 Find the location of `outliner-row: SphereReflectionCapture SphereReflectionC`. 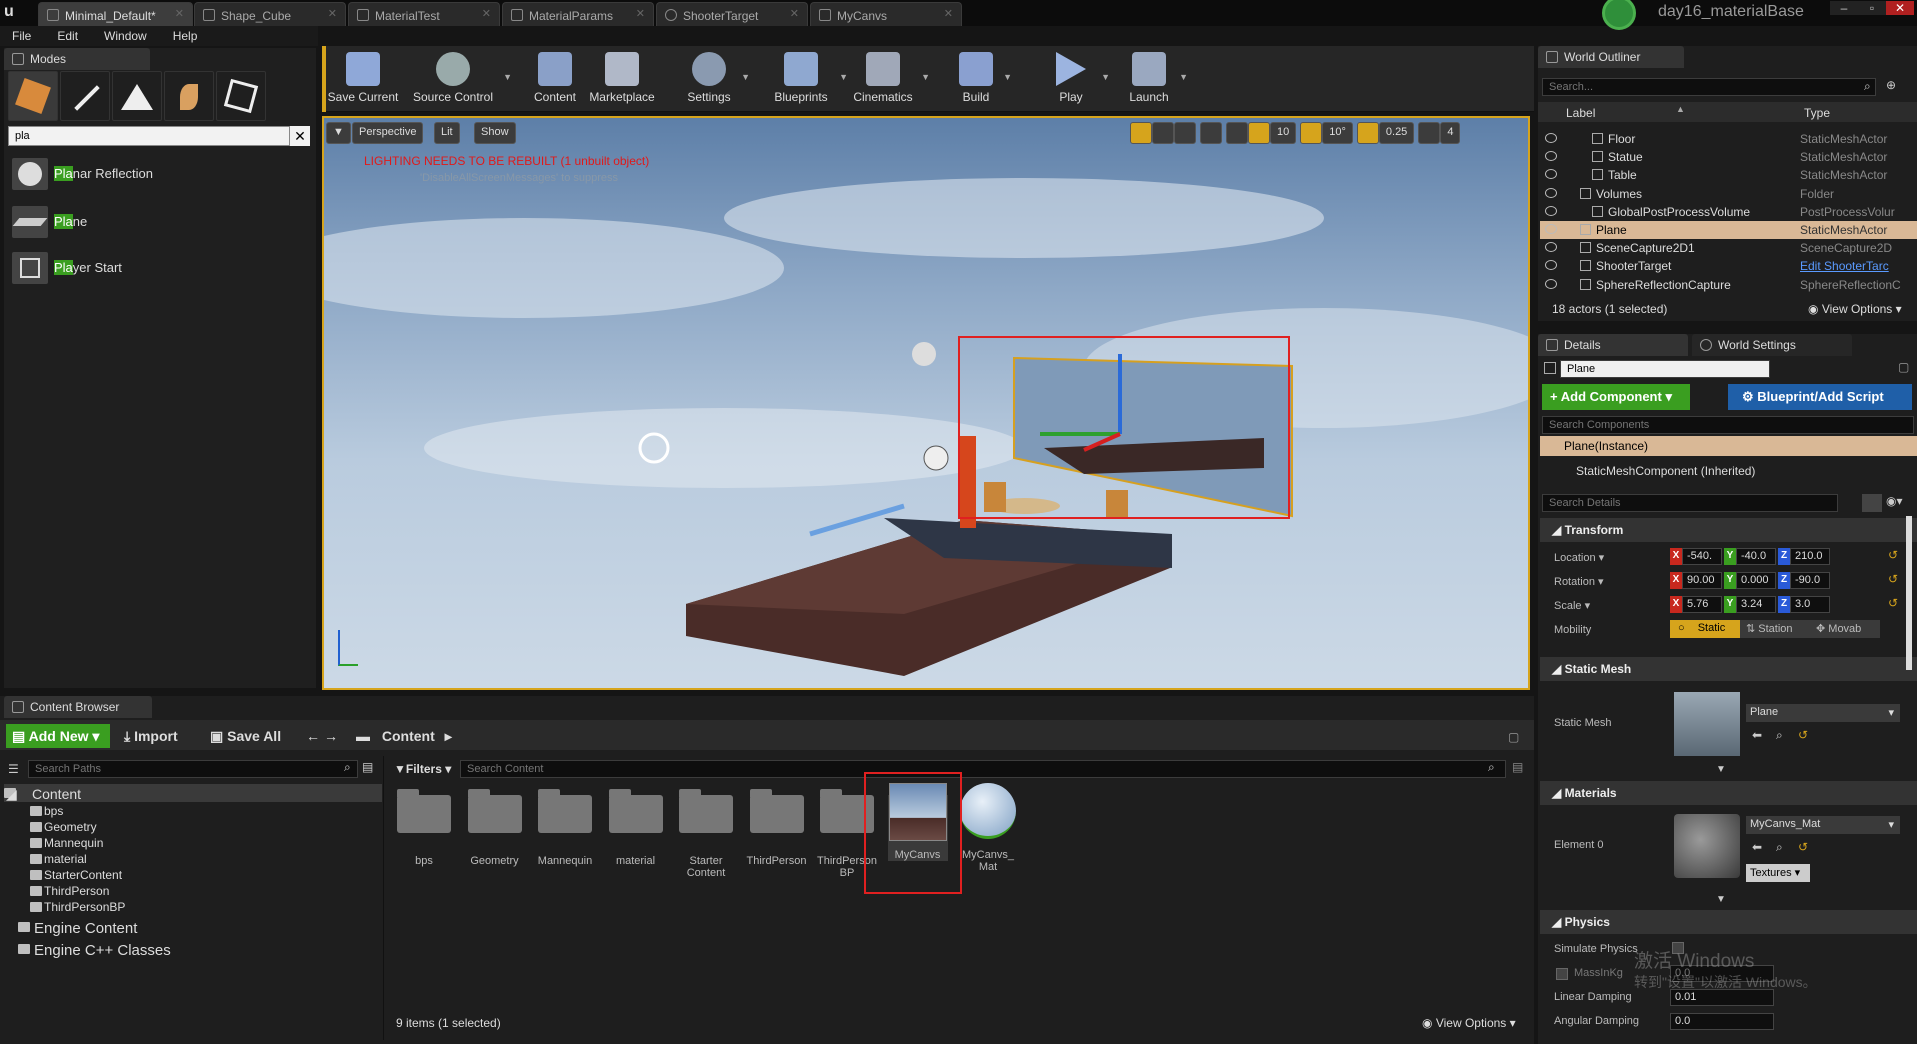

outliner-row: SphereReflectionCapture SphereReflectionC is located at coordinates (1728, 285).